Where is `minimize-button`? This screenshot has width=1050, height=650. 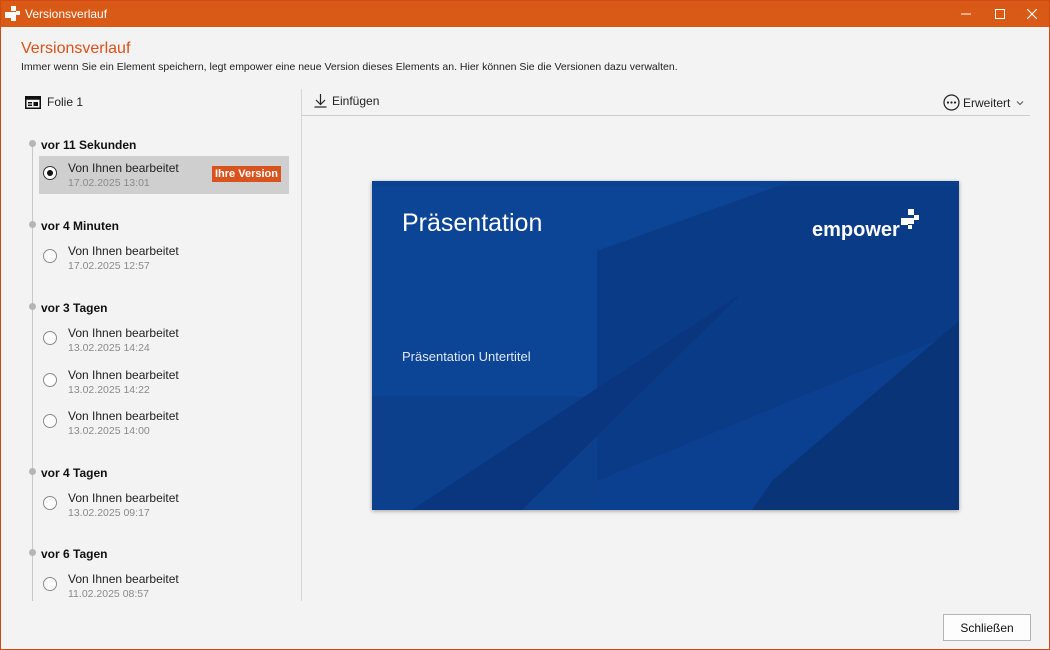 minimize-button is located at coordinates (966, 14).